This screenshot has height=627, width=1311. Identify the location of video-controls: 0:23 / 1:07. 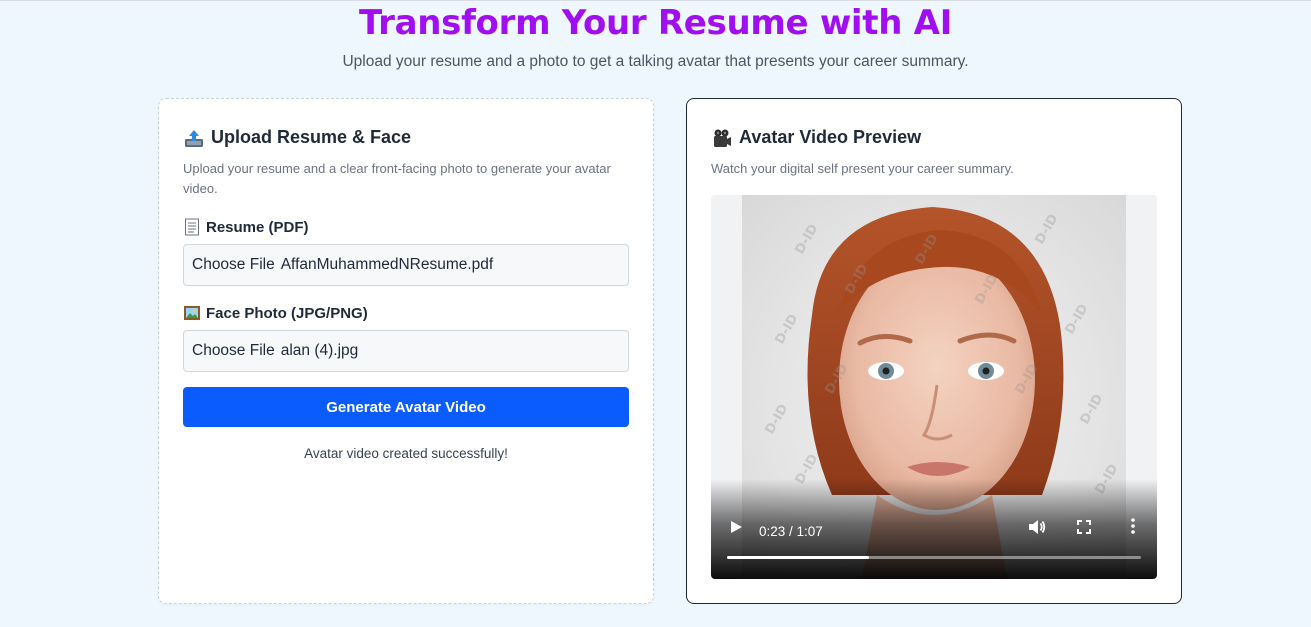
(934, 529).